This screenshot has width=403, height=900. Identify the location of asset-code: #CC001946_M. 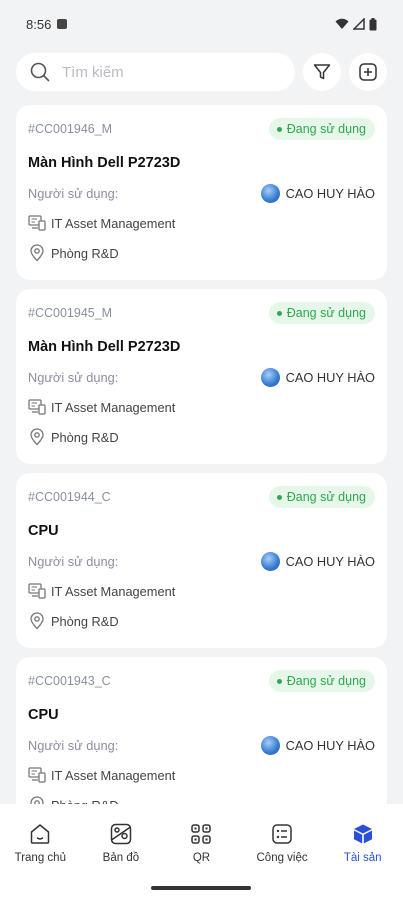
(70, 129).